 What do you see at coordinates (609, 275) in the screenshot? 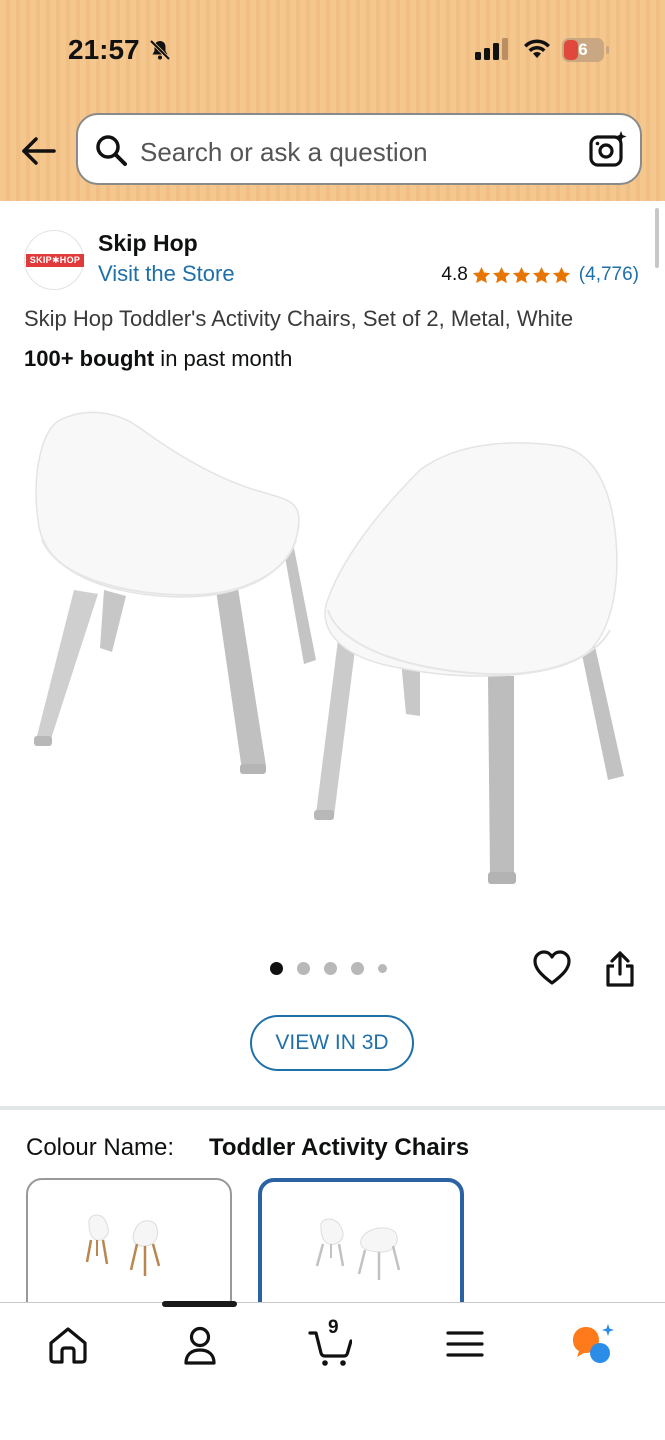
I see `rating-count: (4,776)` at bounding box center [609, 275].